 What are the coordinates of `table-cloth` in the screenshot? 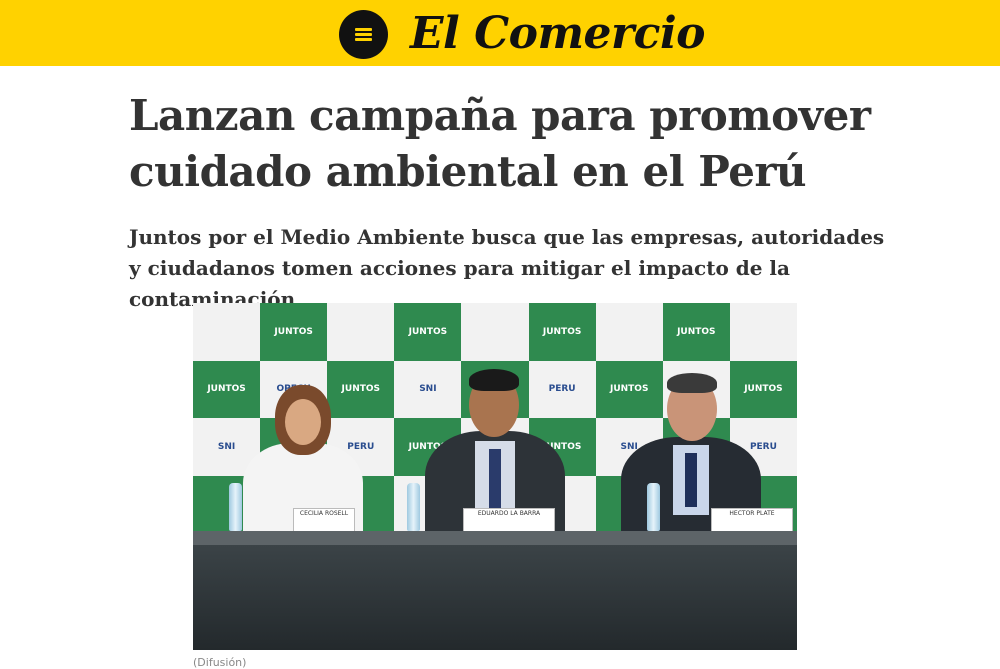 It's located at (495, 597).